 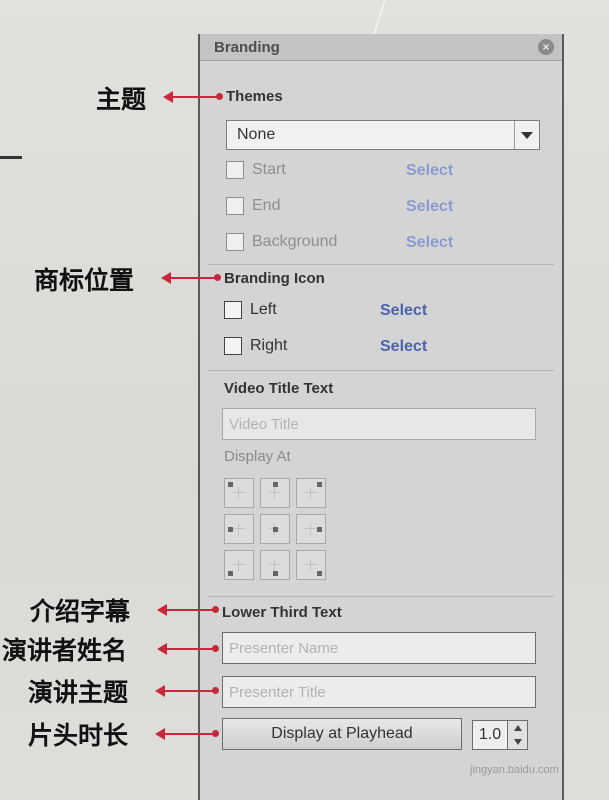 I want to click on chevron-down-icon, so click(x=526, y=135).